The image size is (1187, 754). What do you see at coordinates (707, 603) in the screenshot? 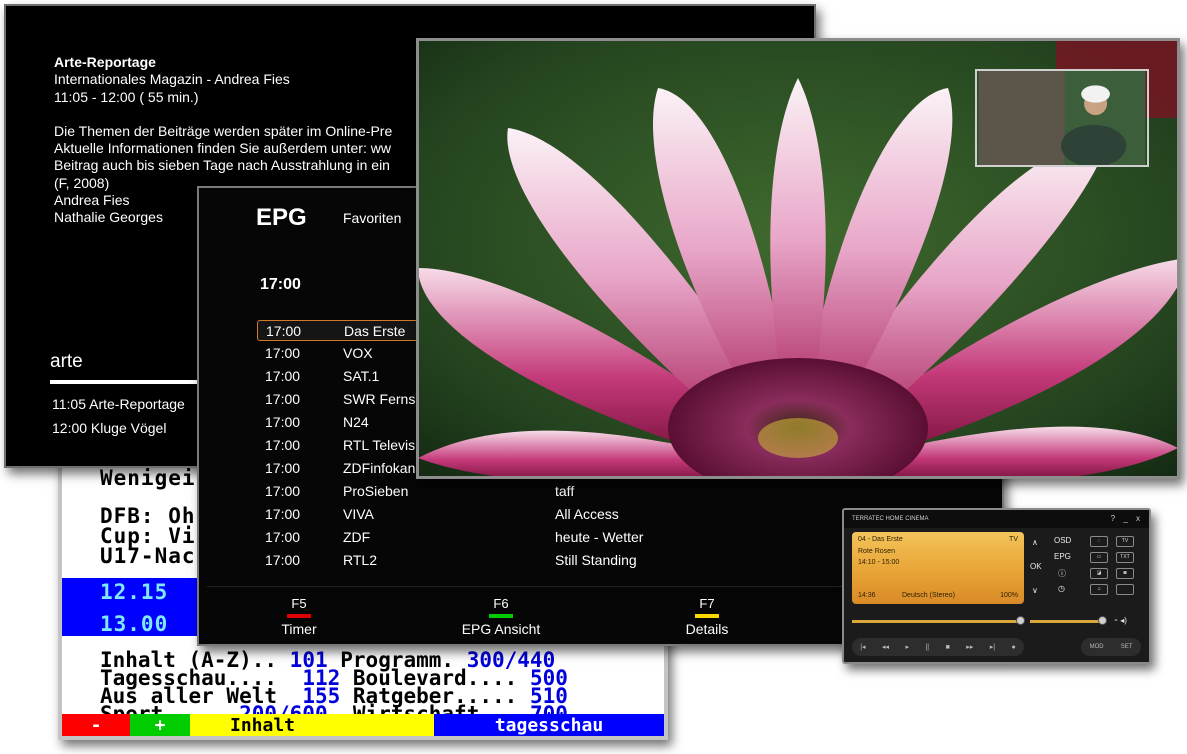
I see `f7-key: F7` at bounding box center [707, 603].